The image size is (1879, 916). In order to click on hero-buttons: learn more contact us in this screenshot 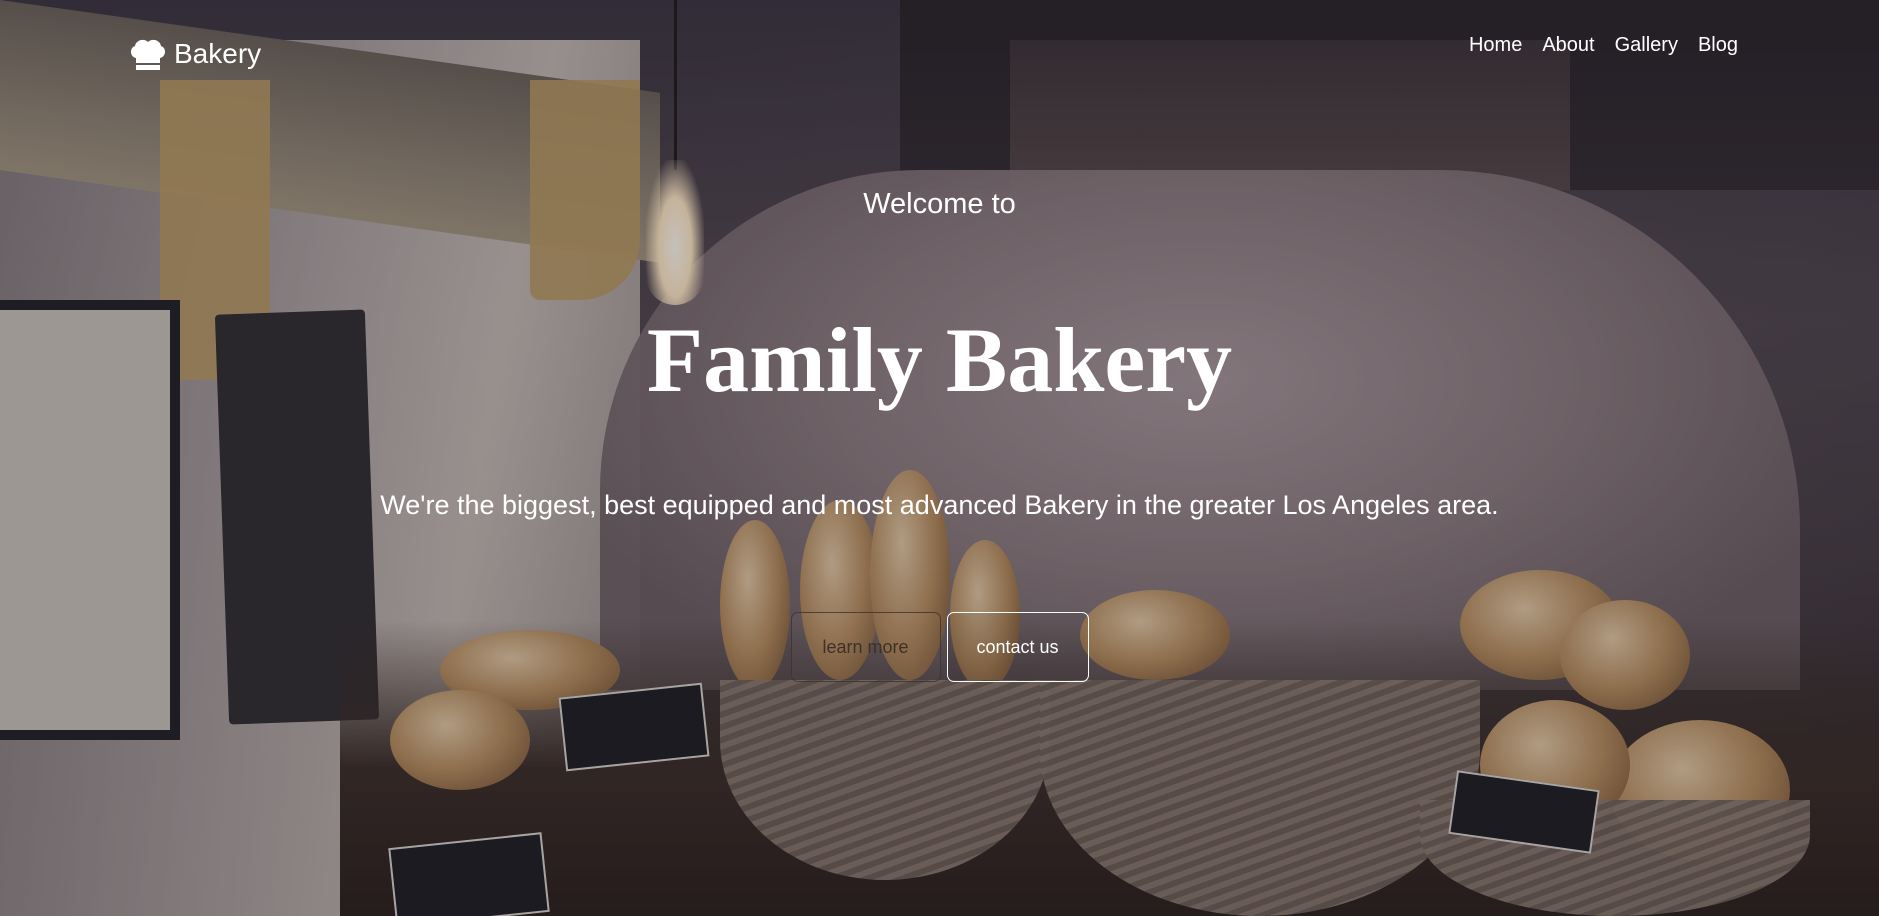, I will do `click(939, 647)`.